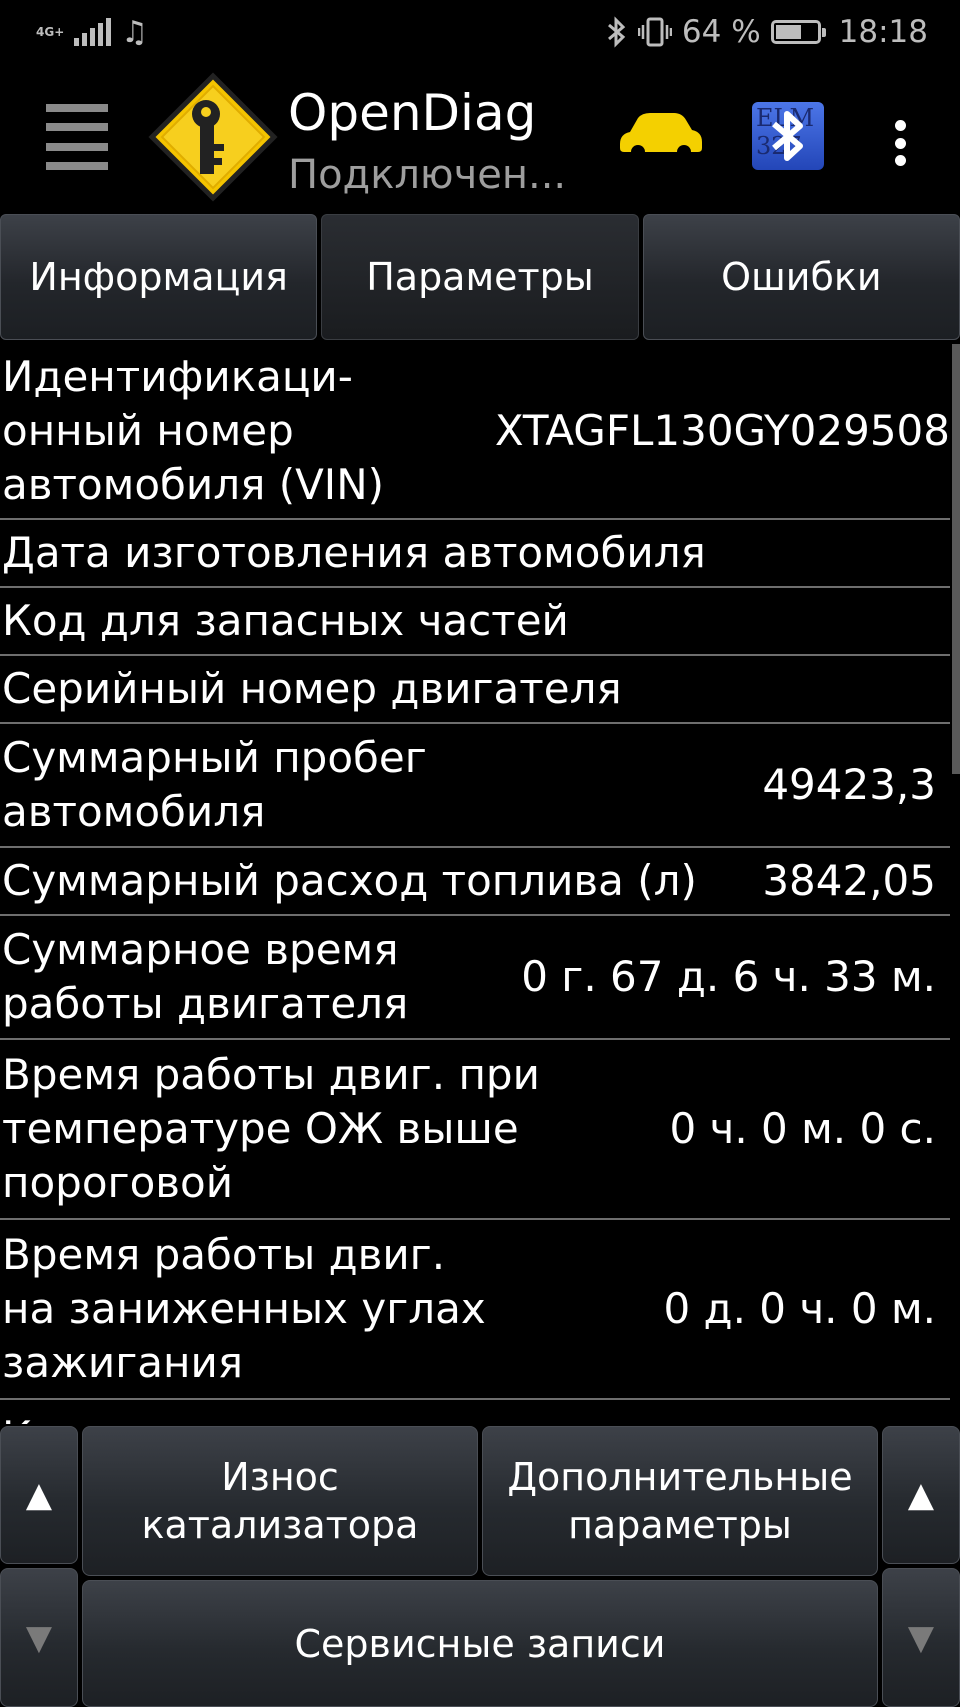 This screenshot has height=1707, width=960. I want to click on scroll-up-left-button: ▲, so click(39, 1495).